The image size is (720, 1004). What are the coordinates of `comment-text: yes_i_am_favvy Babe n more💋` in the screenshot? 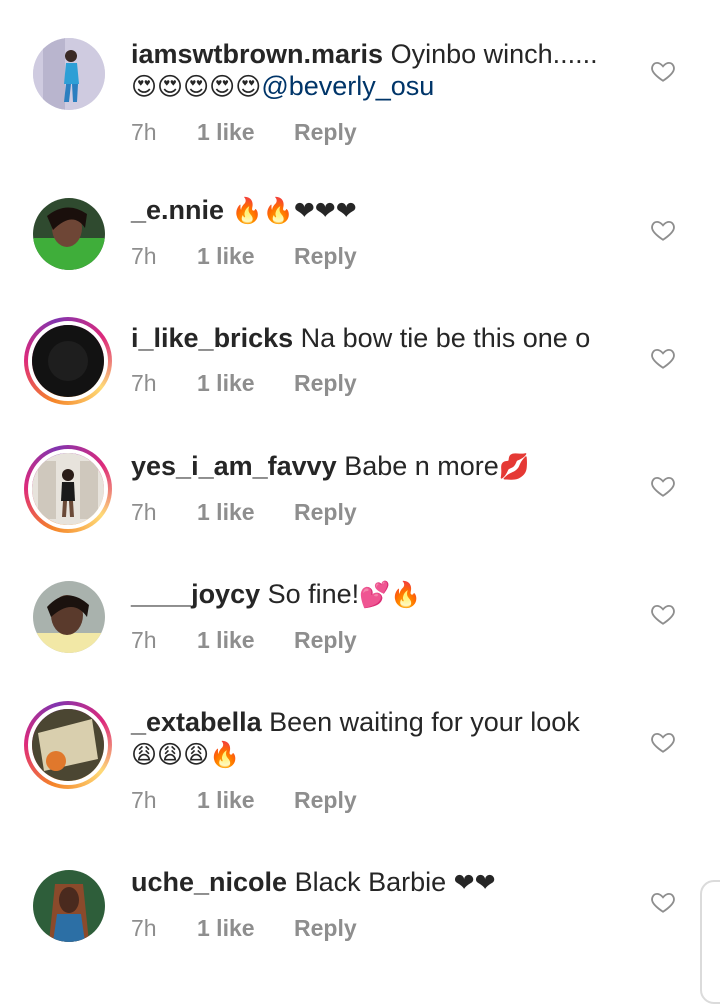 It's located at (385, 466).